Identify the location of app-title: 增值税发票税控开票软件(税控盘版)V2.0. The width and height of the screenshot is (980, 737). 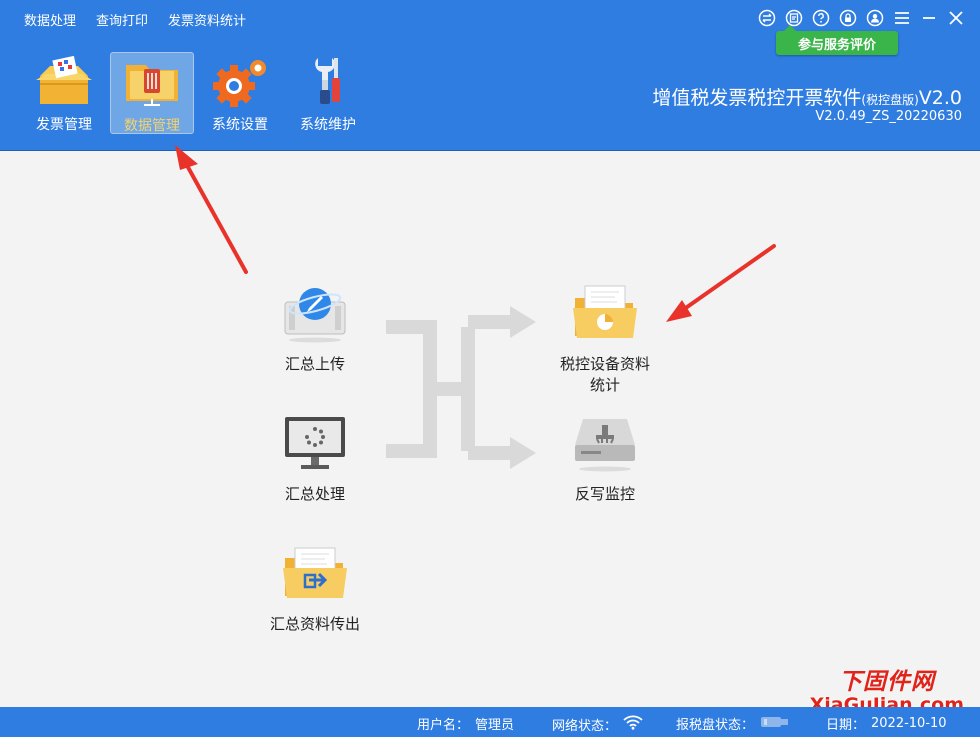
(807, 96).